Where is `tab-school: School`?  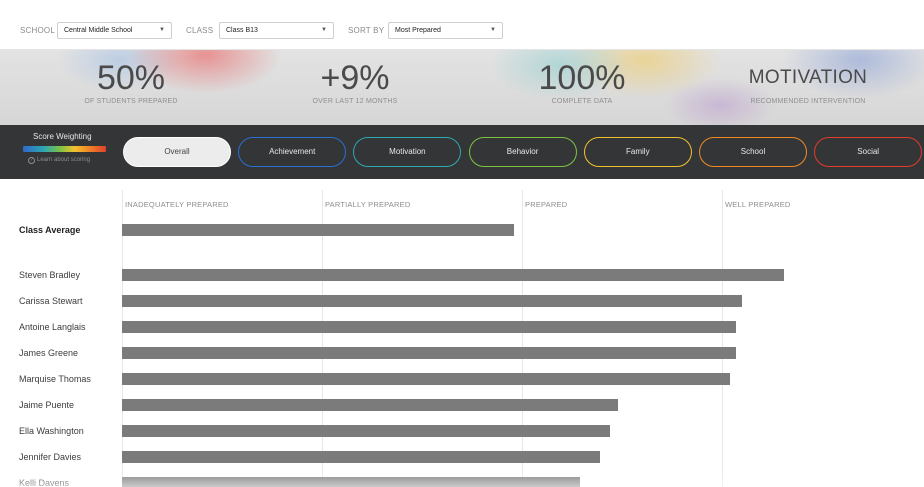
tab-school: School is located at coordinates (753, 152).